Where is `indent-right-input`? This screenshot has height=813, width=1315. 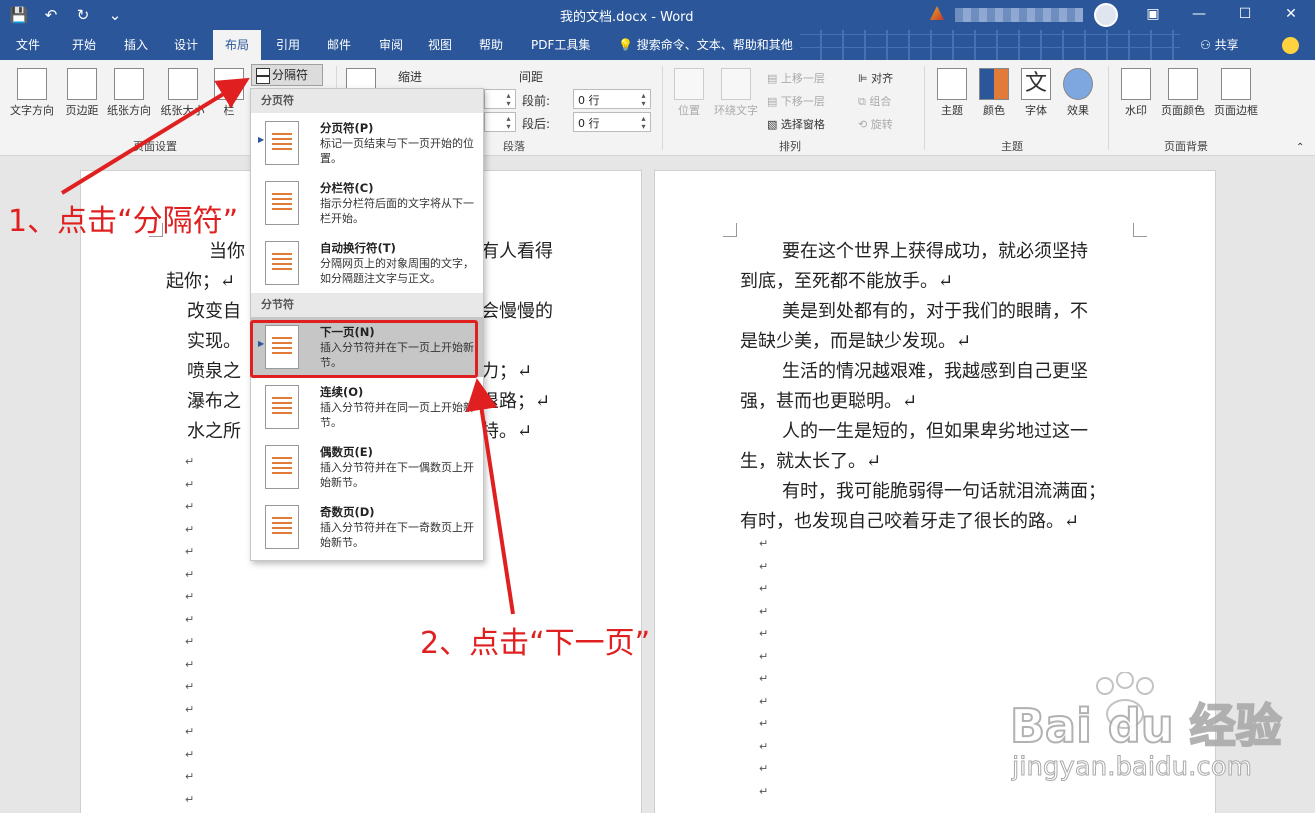
indent-right-input is located at coordinates (500, 122).